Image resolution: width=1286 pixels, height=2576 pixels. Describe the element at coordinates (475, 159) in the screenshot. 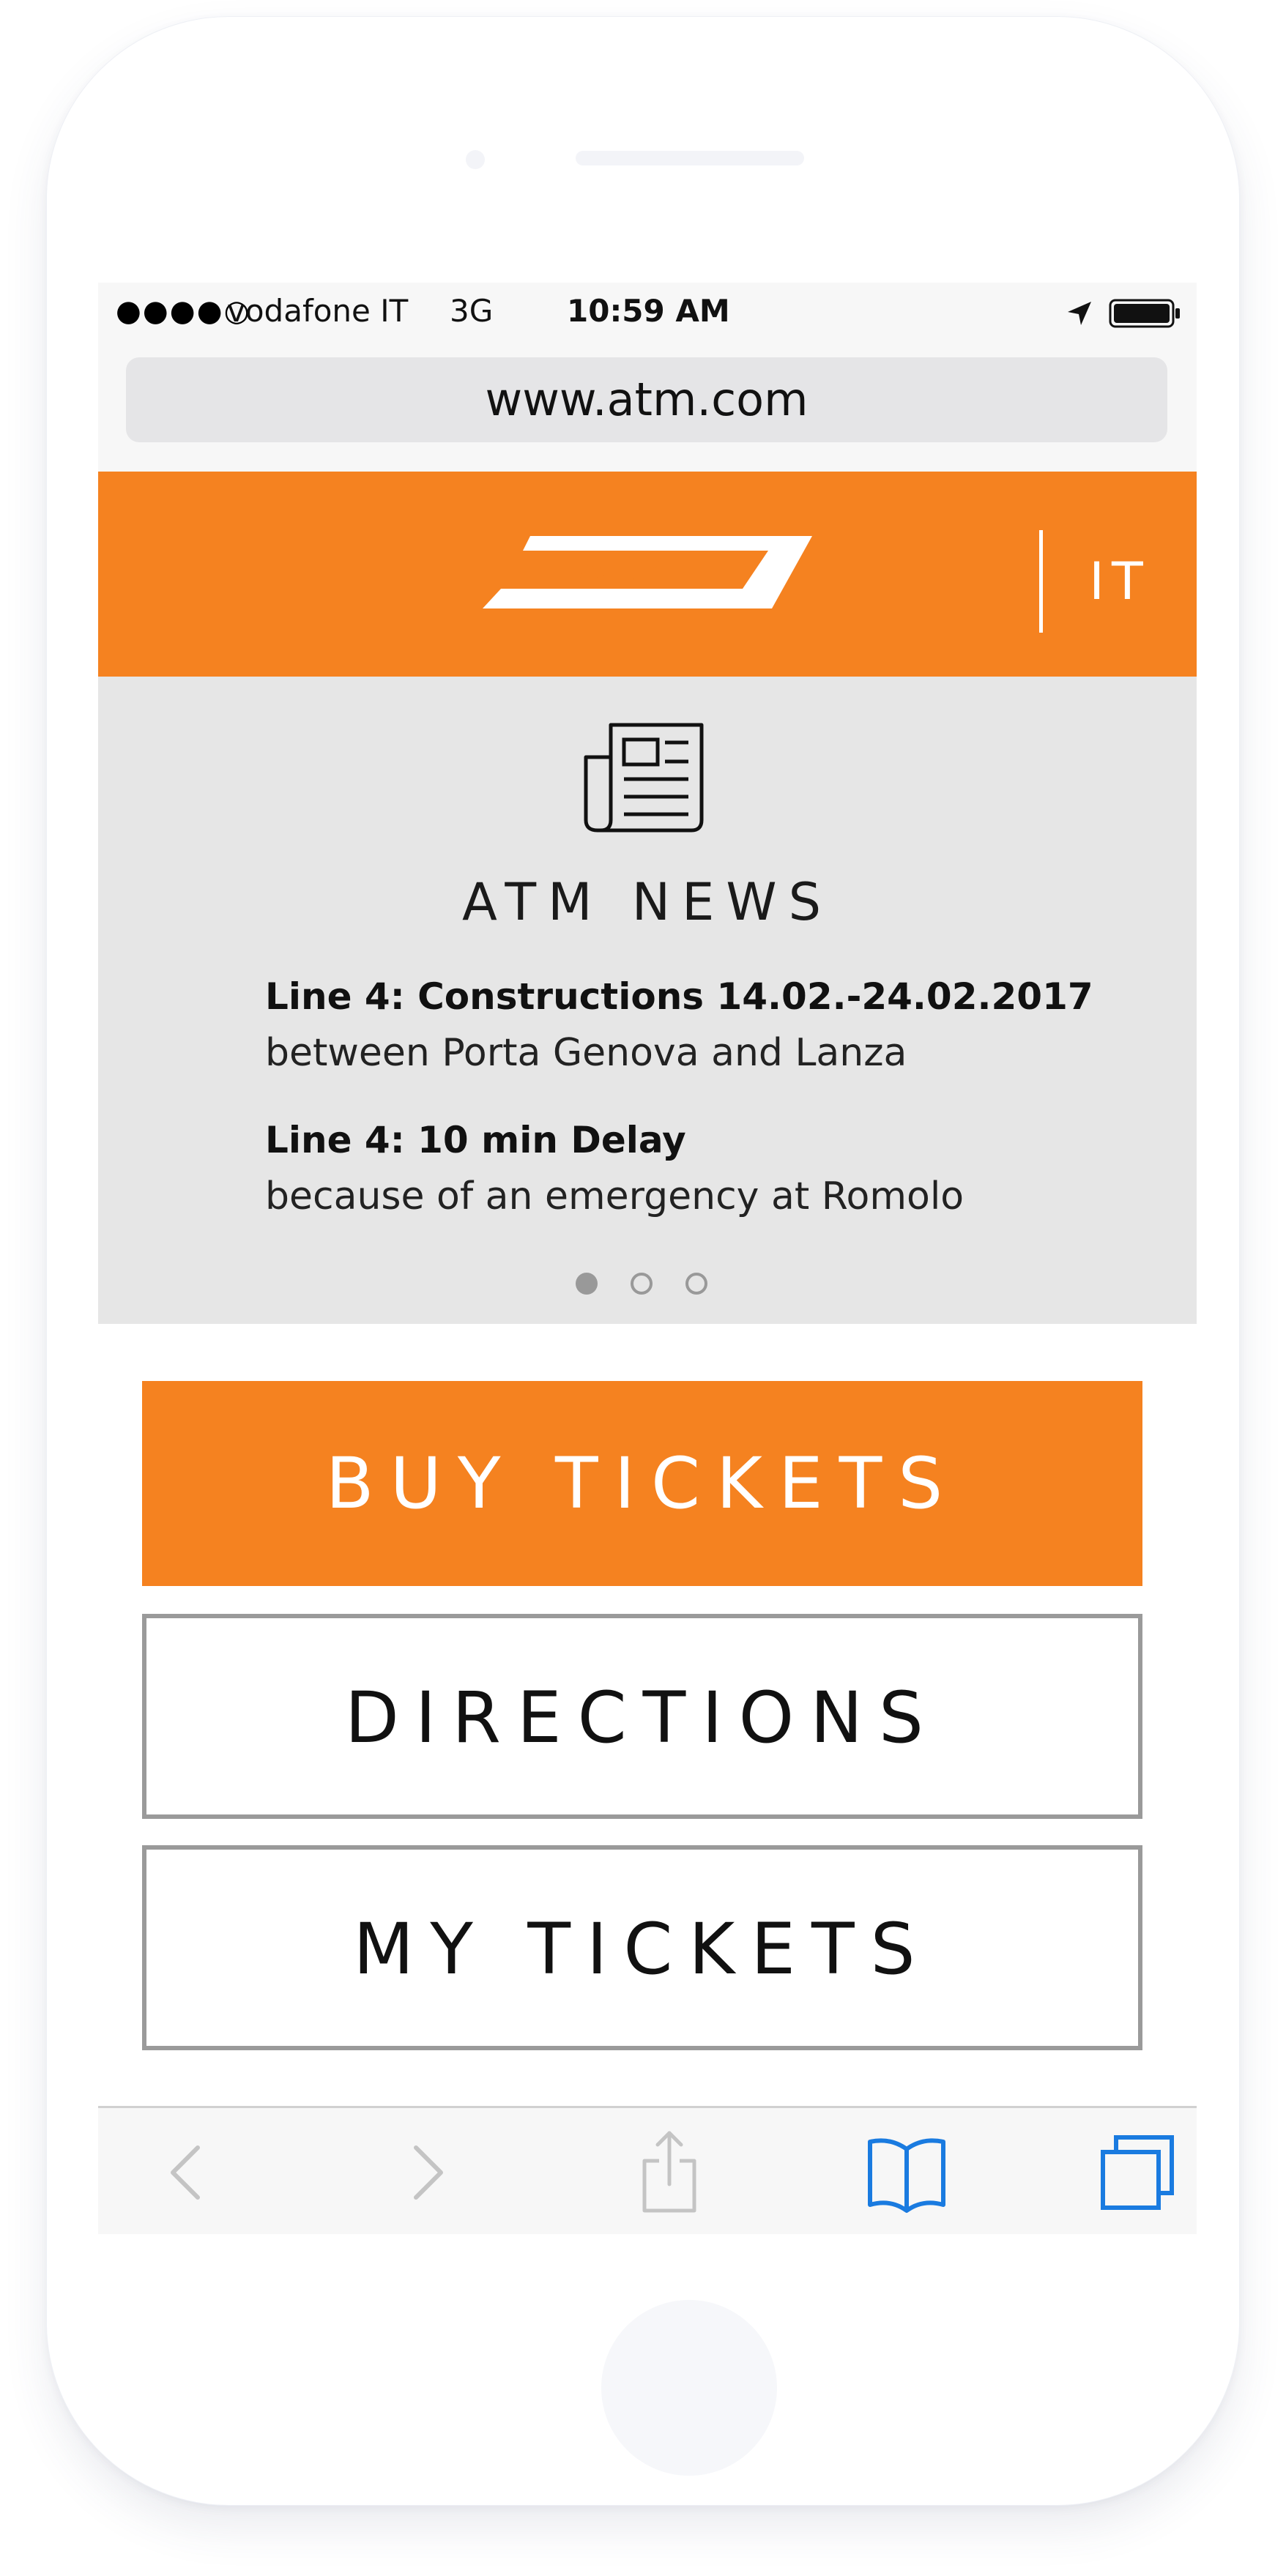

I see `camera` at that location.